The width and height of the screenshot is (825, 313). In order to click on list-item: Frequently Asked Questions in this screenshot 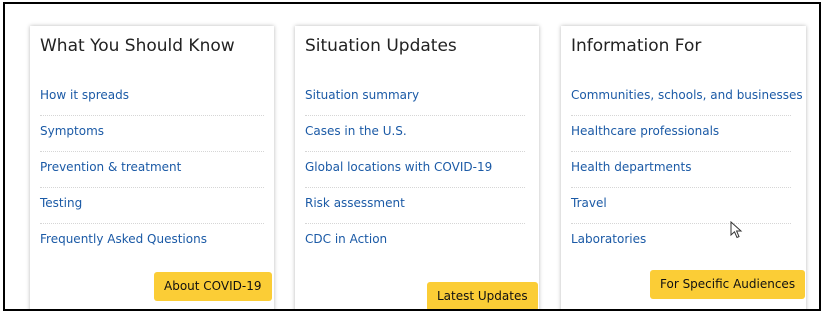, I will do `click(152, 242)`.